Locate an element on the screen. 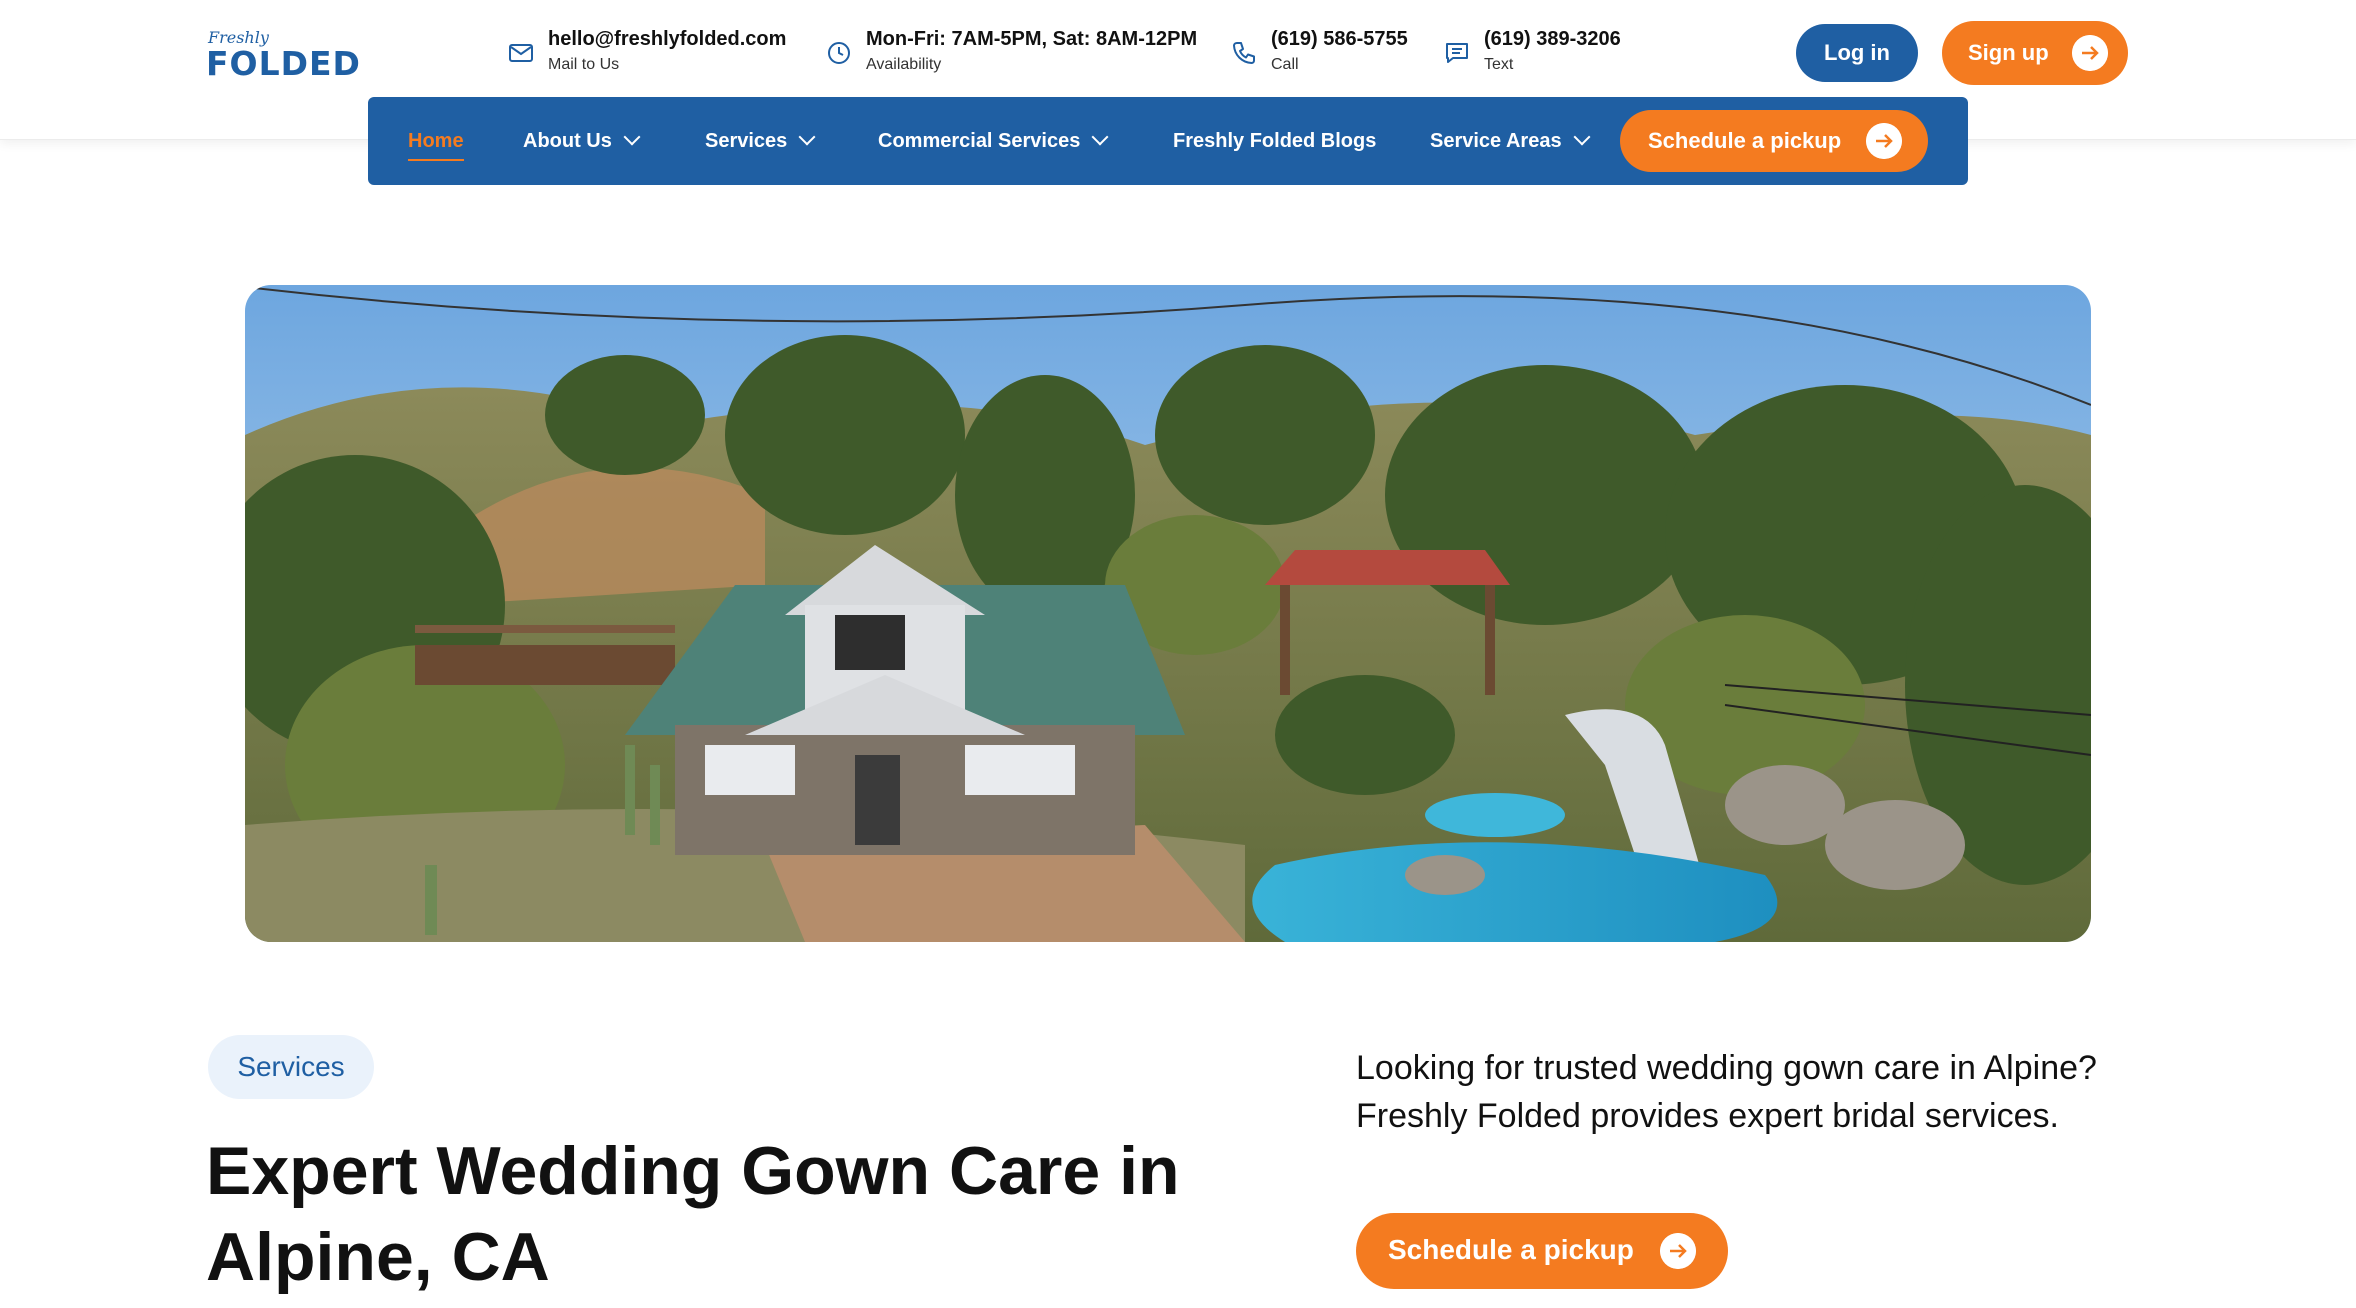 The image size is (2356, 1308). nav-item-service-areas-label: Service Areas is located at coordinates (1496, 141).